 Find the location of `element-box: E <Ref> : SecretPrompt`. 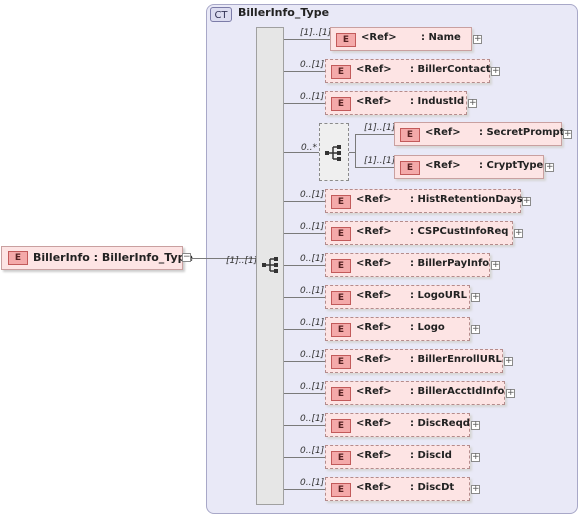

element-box: E <Ref> : SecretPrompt is located at coordinates (479, 134).